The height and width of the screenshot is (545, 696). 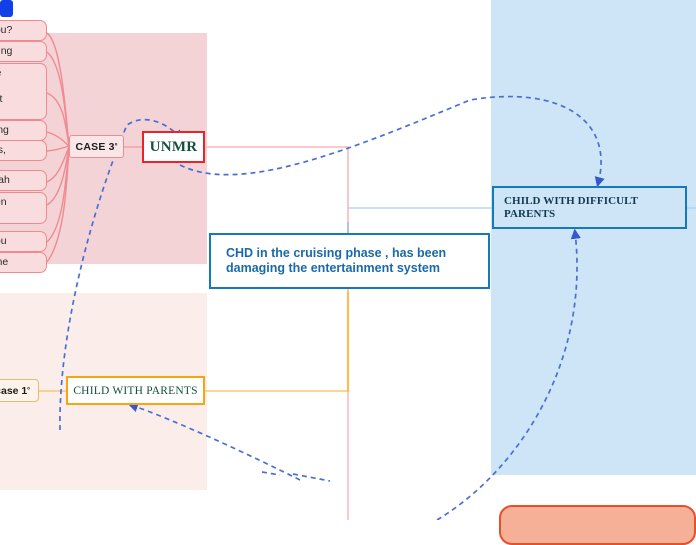 I want to click on node-case-3-label: CASE 3, so click(x=95, y=146).